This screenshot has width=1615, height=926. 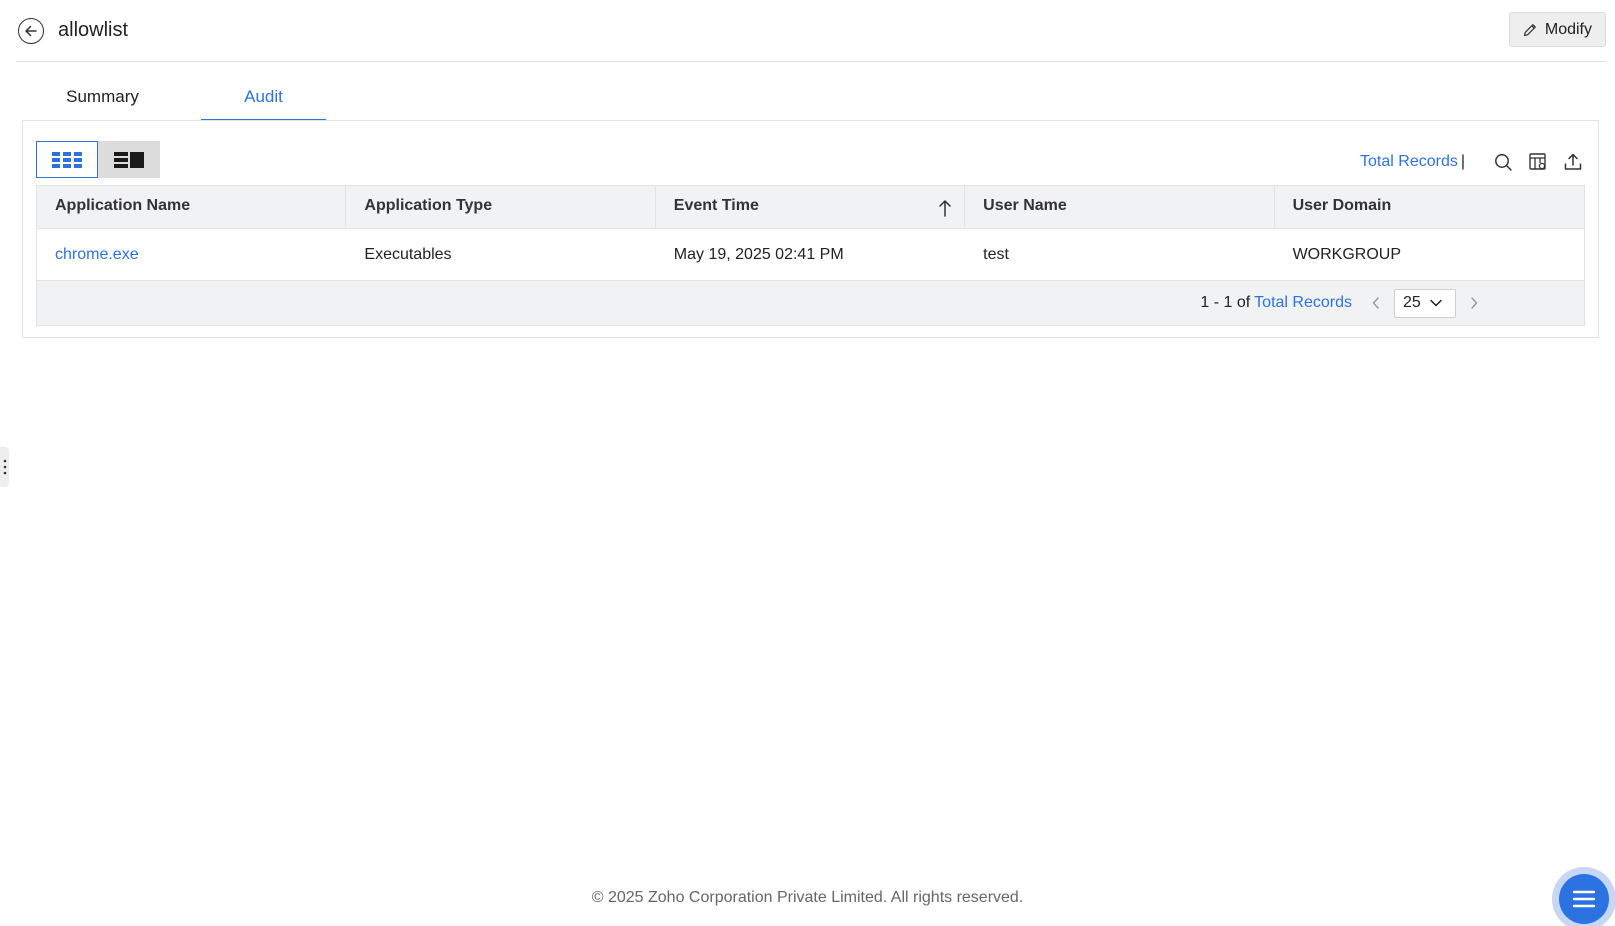 I want to click on next-page-button, so click(x=1474, y=303).